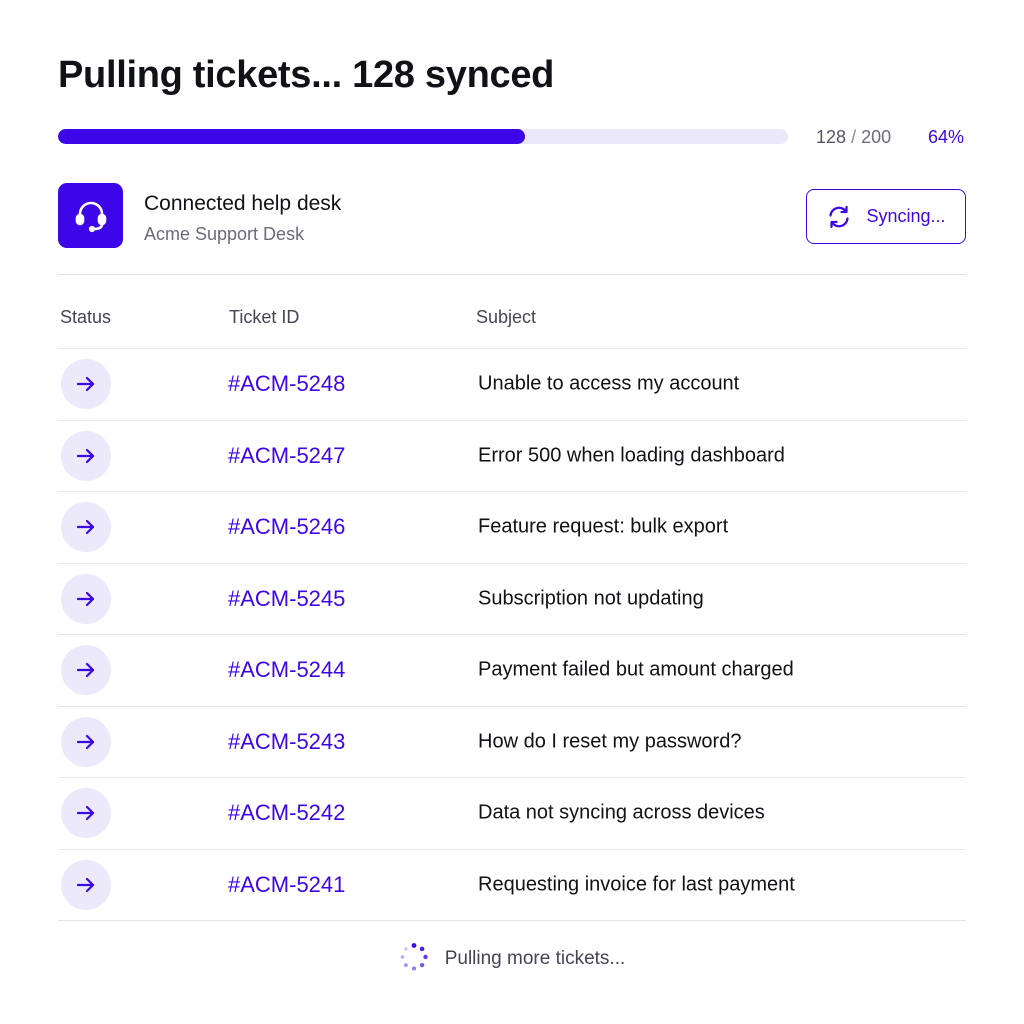 This screenshot has width=1024, height=1024. Describe the element at coordinates (224, 234) in the screenshot. I see `connection-subtitle: Acme Support Desk` at that location.